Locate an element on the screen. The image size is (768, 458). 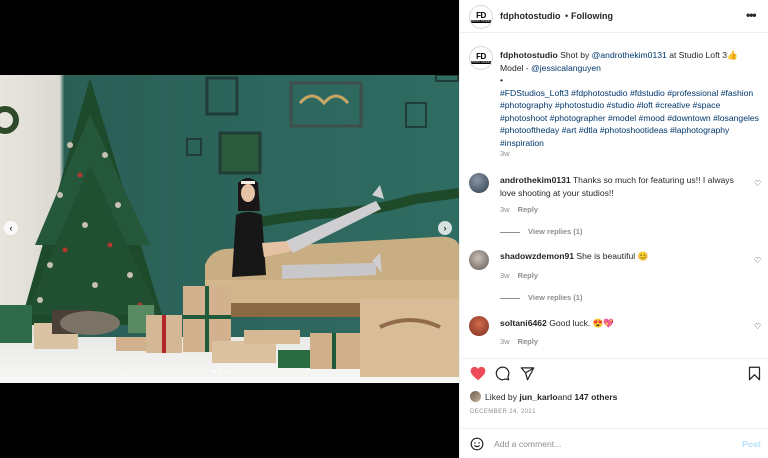
comment-item: shadowzdemon91 She is beautiful 😊 is located at coordinates (625, 256).